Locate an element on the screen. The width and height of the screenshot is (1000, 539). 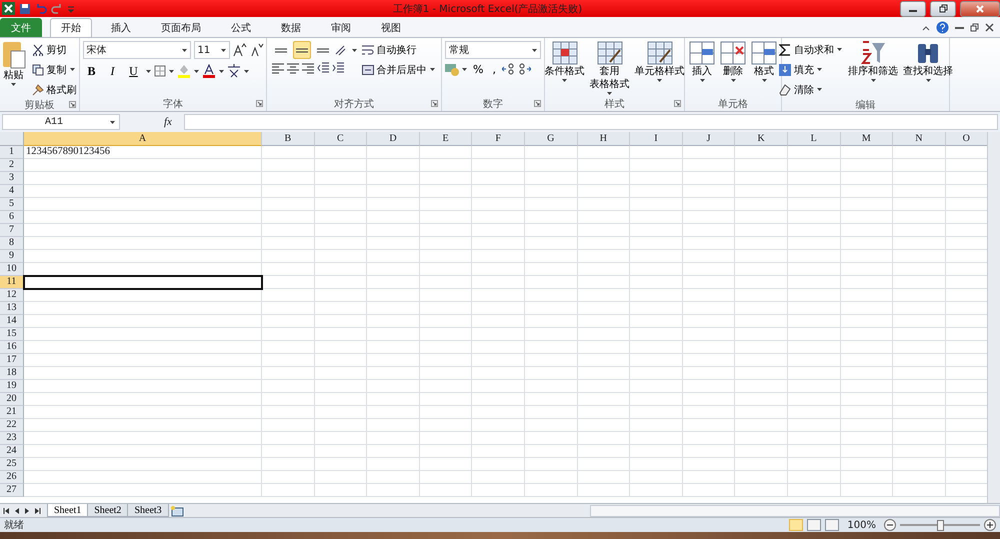
row-header: 12 is located at coordinates (12, 295).